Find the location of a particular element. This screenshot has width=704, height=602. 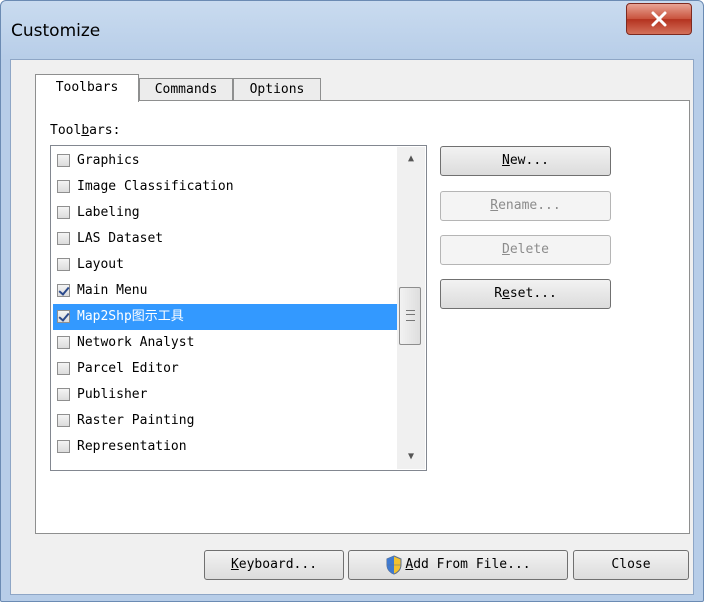

list-item: Raster Painting is located at coordinates (225, 421).